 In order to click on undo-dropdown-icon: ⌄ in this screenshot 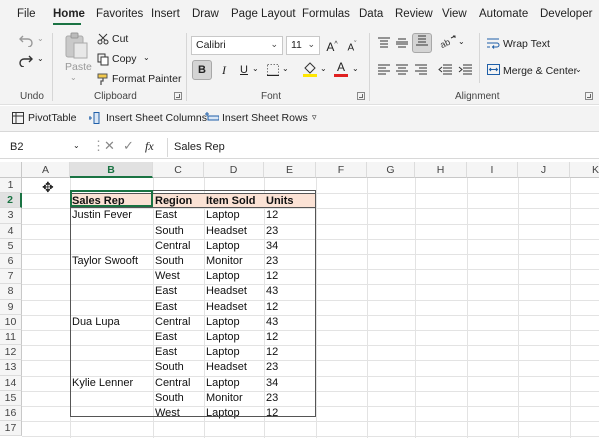, I will do `click(40, 38)`.